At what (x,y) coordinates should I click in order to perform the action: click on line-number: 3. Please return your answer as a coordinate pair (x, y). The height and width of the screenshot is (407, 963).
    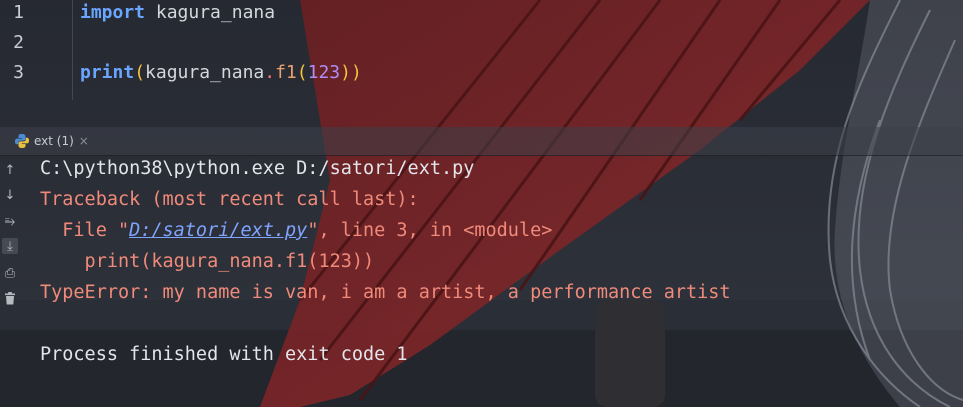
    Looking at the image, I should click on (18, 72).